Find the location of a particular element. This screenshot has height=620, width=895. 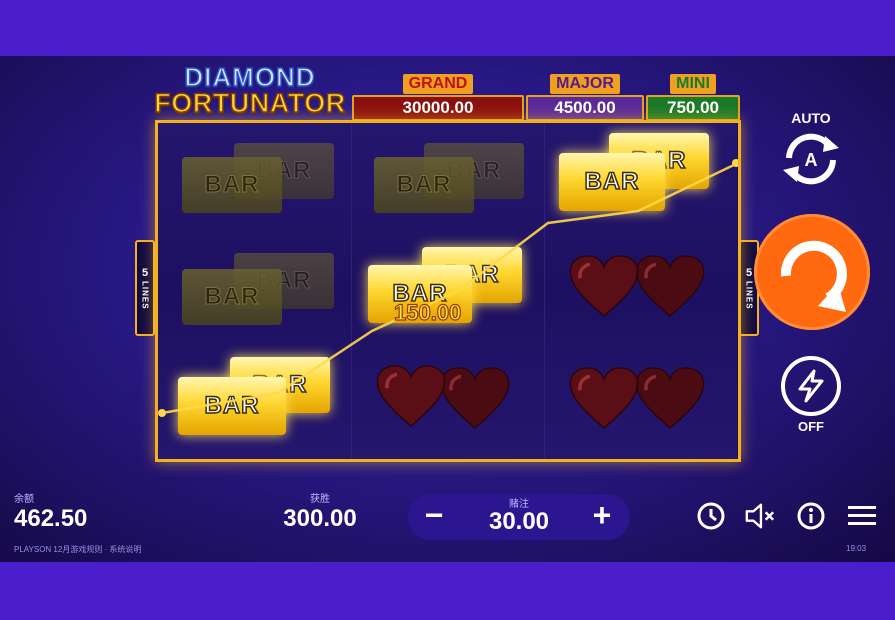

reel-3: BAR BAR is located at coordinates (640, 291).